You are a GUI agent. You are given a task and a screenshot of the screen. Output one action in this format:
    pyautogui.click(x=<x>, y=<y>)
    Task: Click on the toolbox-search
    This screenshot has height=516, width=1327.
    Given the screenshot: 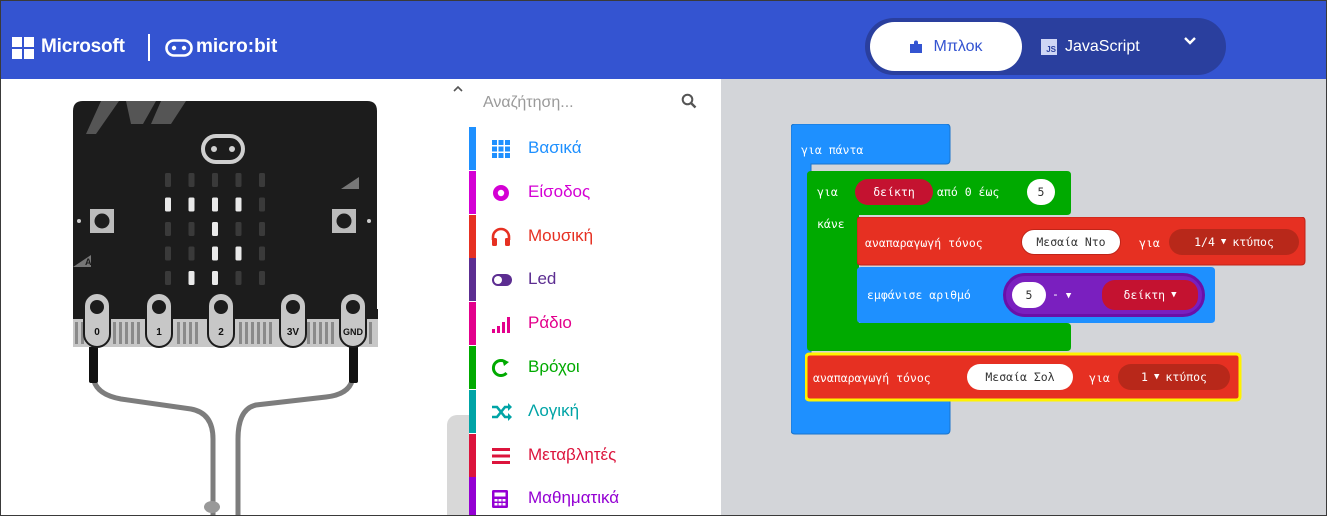 What is the action you would take?
    pyautogui.click(x=595, y=103)
    